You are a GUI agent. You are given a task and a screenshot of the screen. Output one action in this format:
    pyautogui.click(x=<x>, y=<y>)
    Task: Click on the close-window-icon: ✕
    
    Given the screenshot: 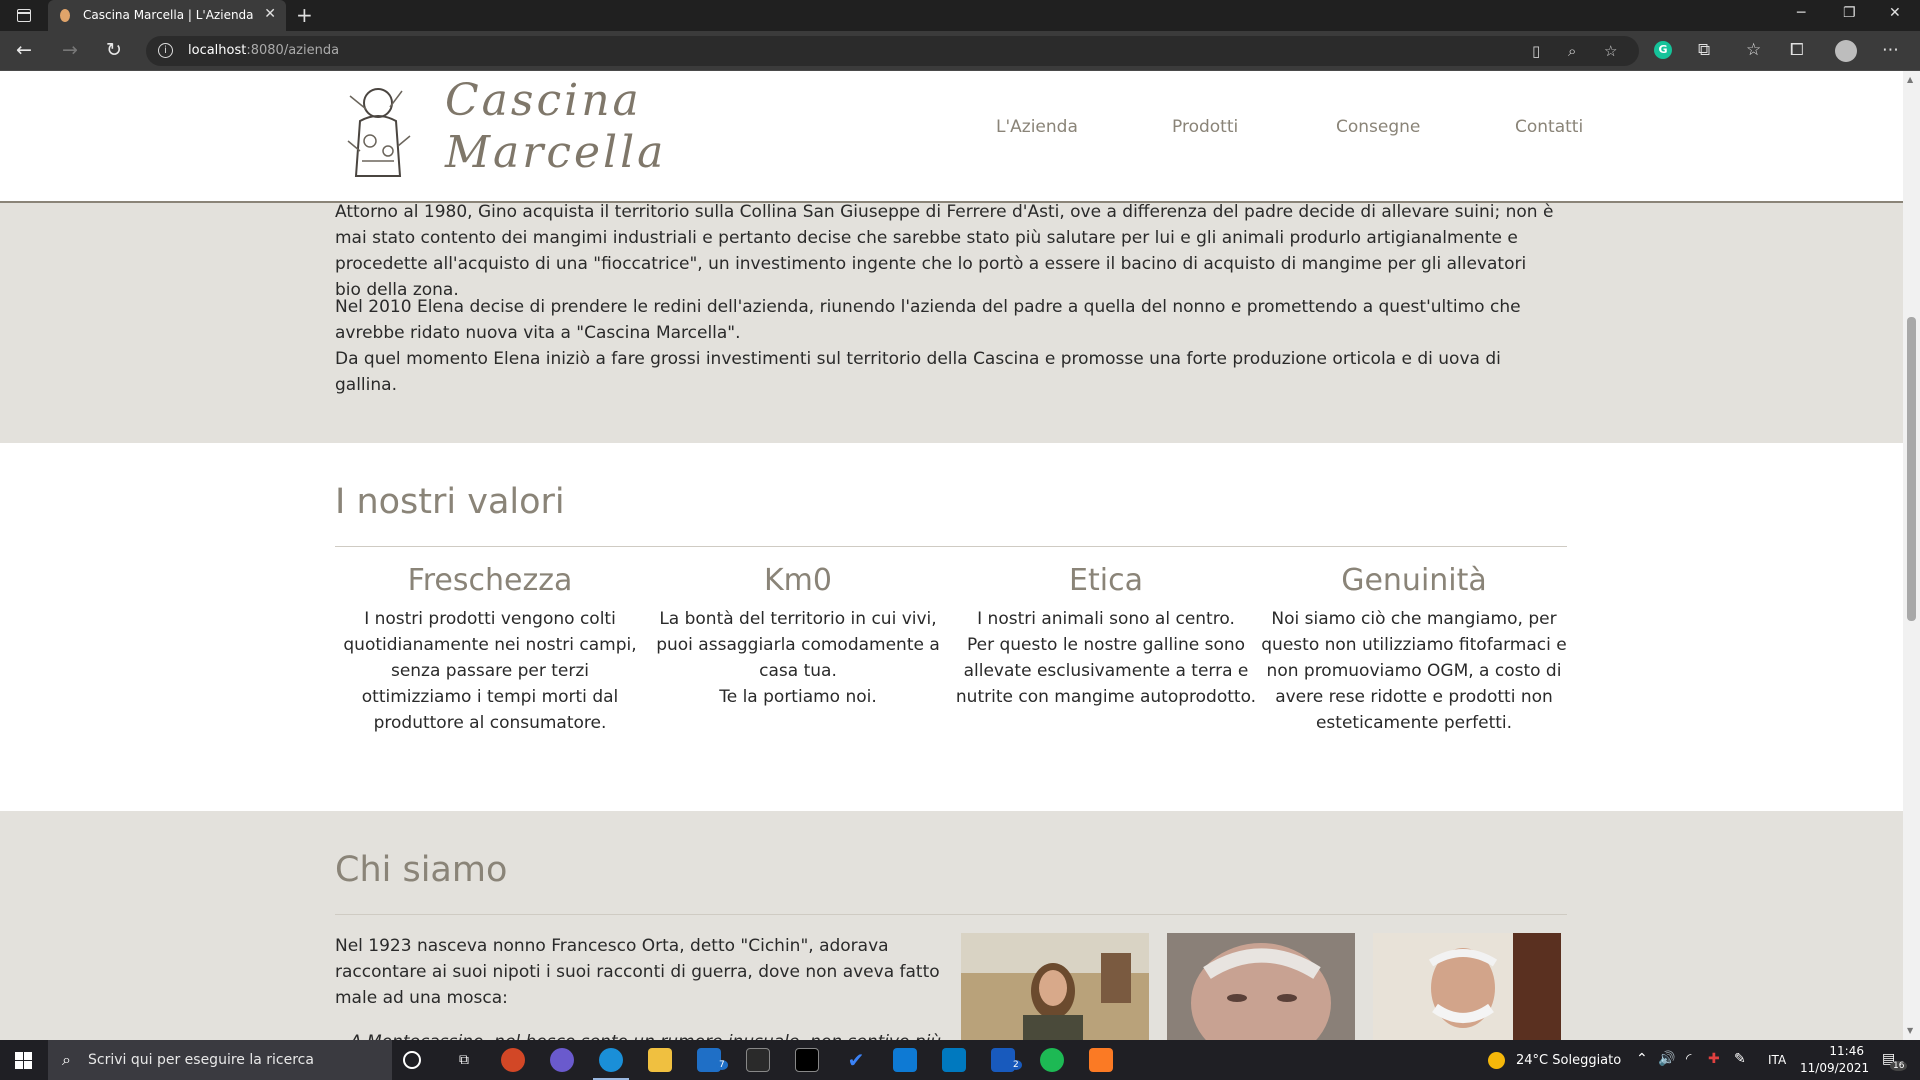 What is the action you would take?
    pyautogui.click(x=1895, y=13)
    